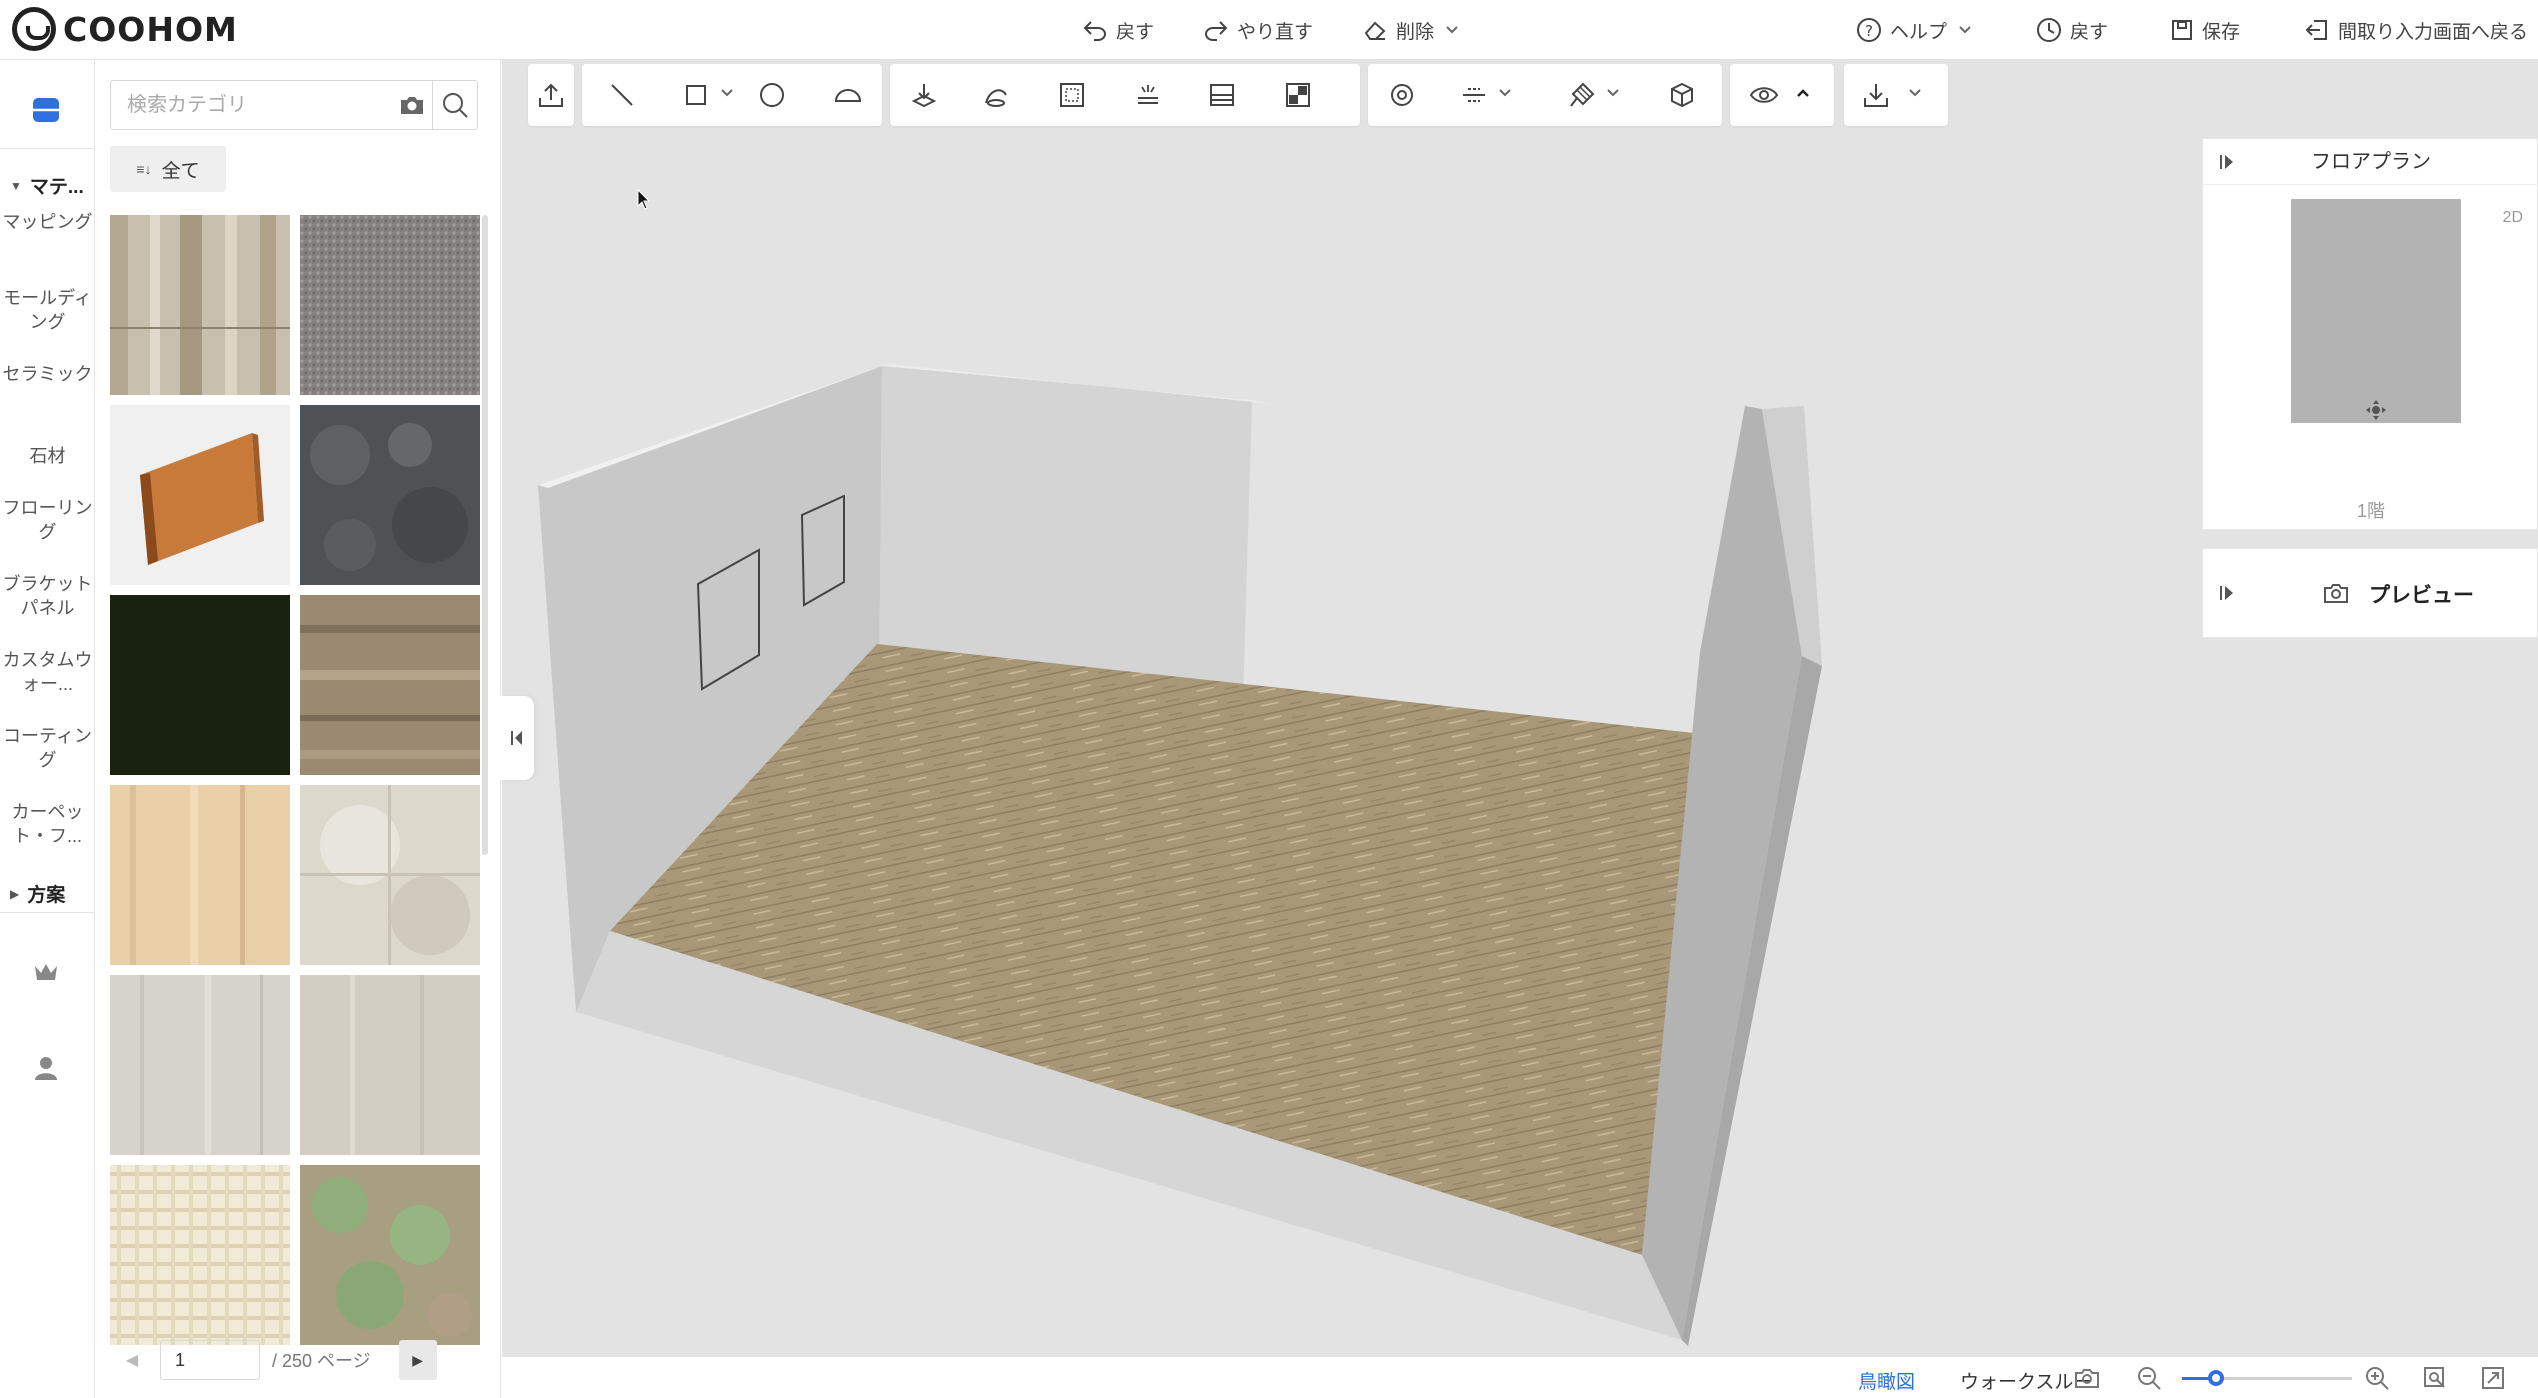  Describe the element at coordinates (1915, 93) in the screenshot. I see `download-options-dropdown` at that location.